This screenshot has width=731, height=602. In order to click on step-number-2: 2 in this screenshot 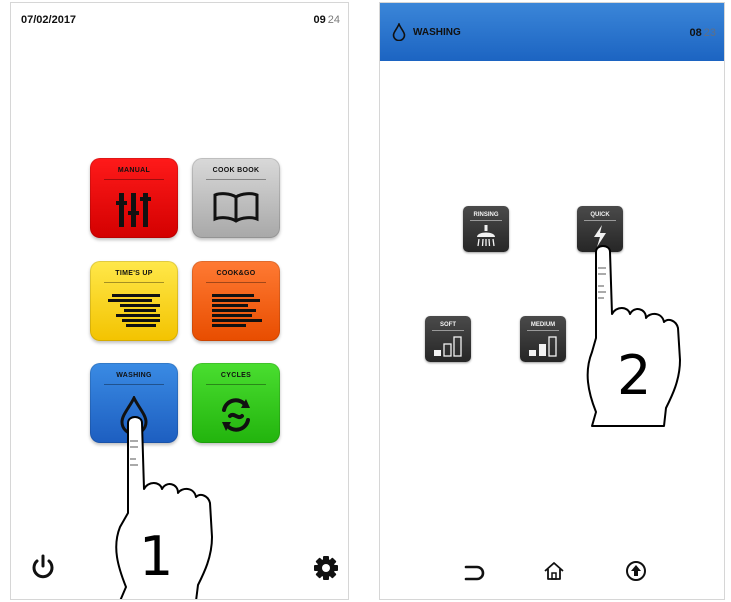, I will do `click(634, 375)`.